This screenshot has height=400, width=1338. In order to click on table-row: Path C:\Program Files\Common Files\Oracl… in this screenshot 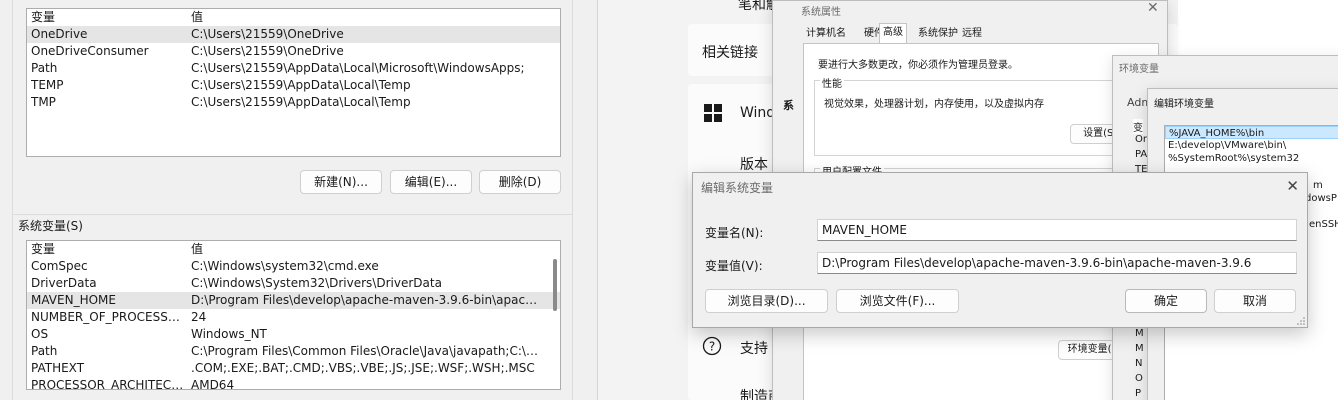, I will do `click(293, 351)`.